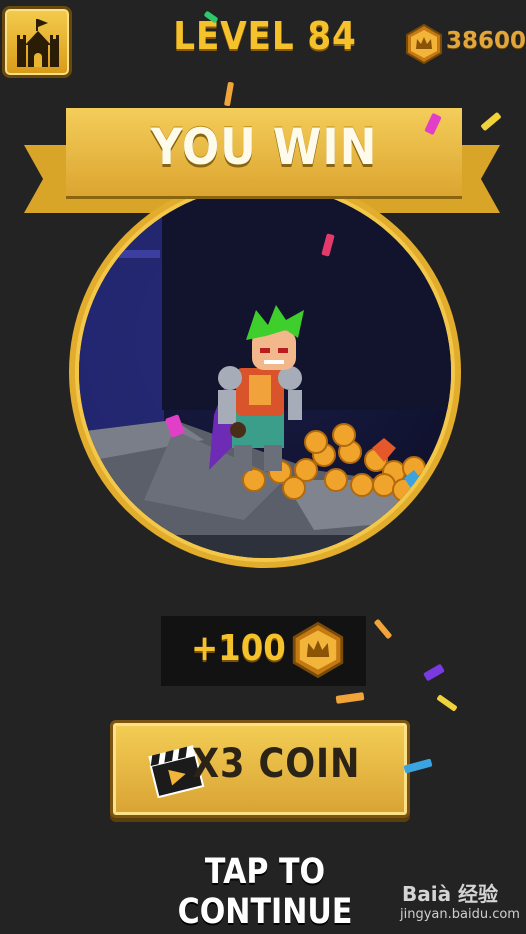 The image size is (526, 934). What do you see at coordinates (238, 648) in the screenshot?
I see `reward-amount: +100` at bounding box center [238, 648].